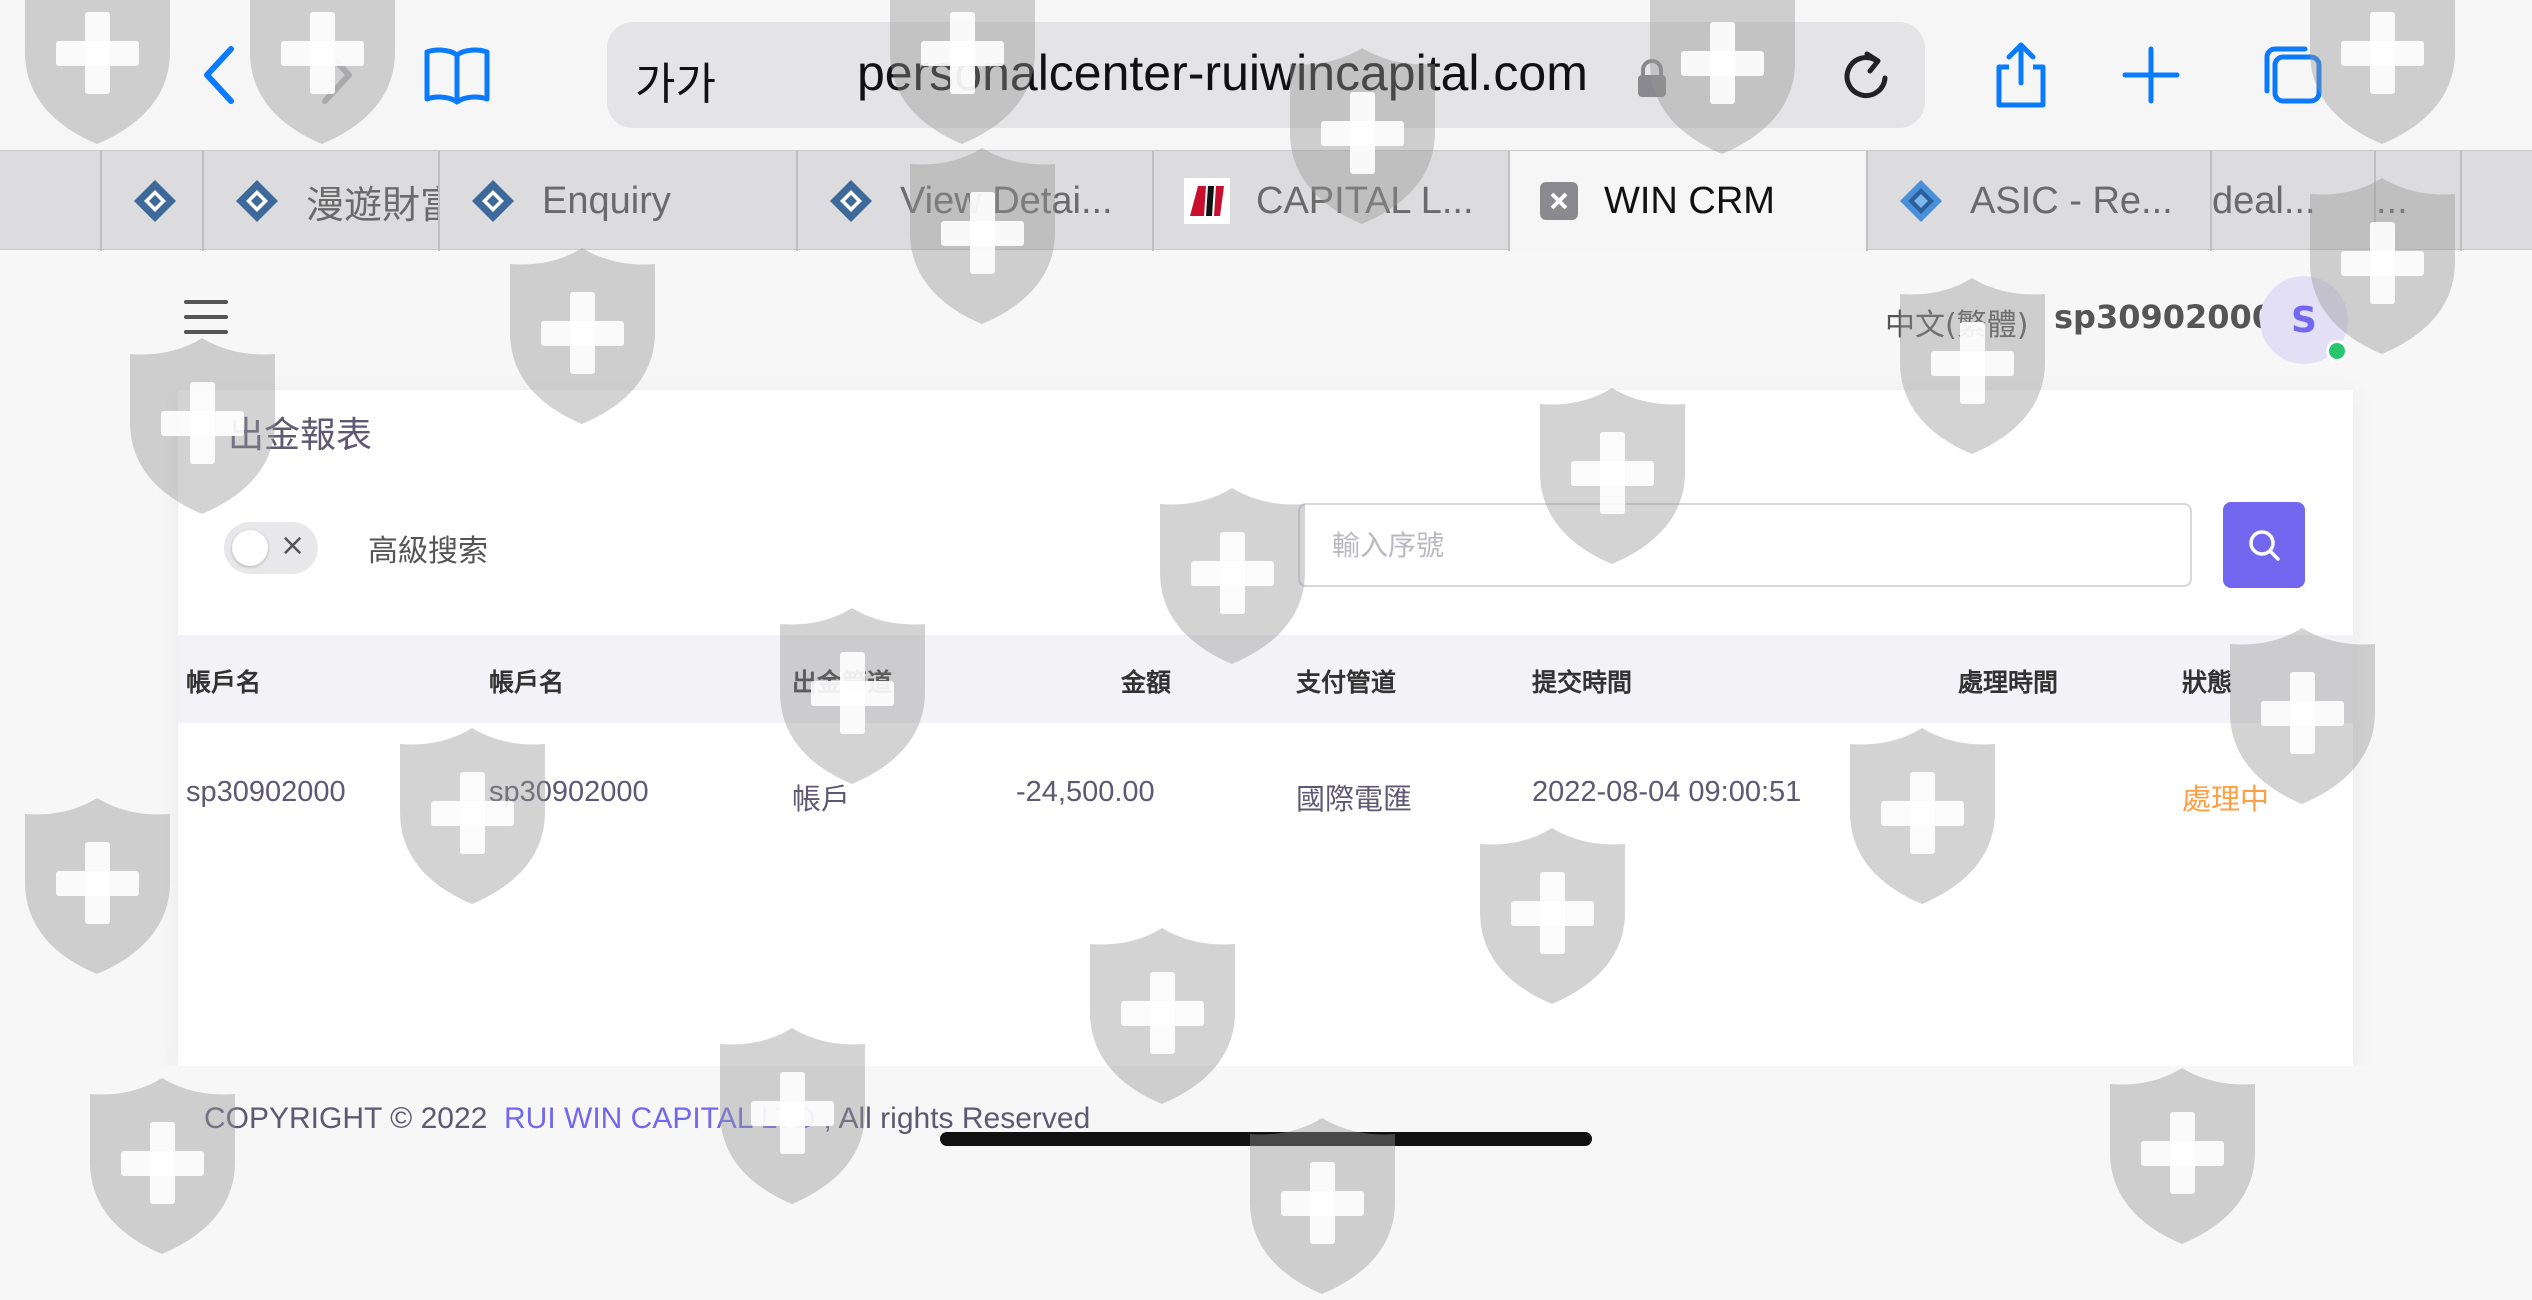 The image size is (2532, 1300). What do you see at coordinates (300, 435) in the screenshot?
I see `page-title: 出金報表` at bounding box center [300, 435].